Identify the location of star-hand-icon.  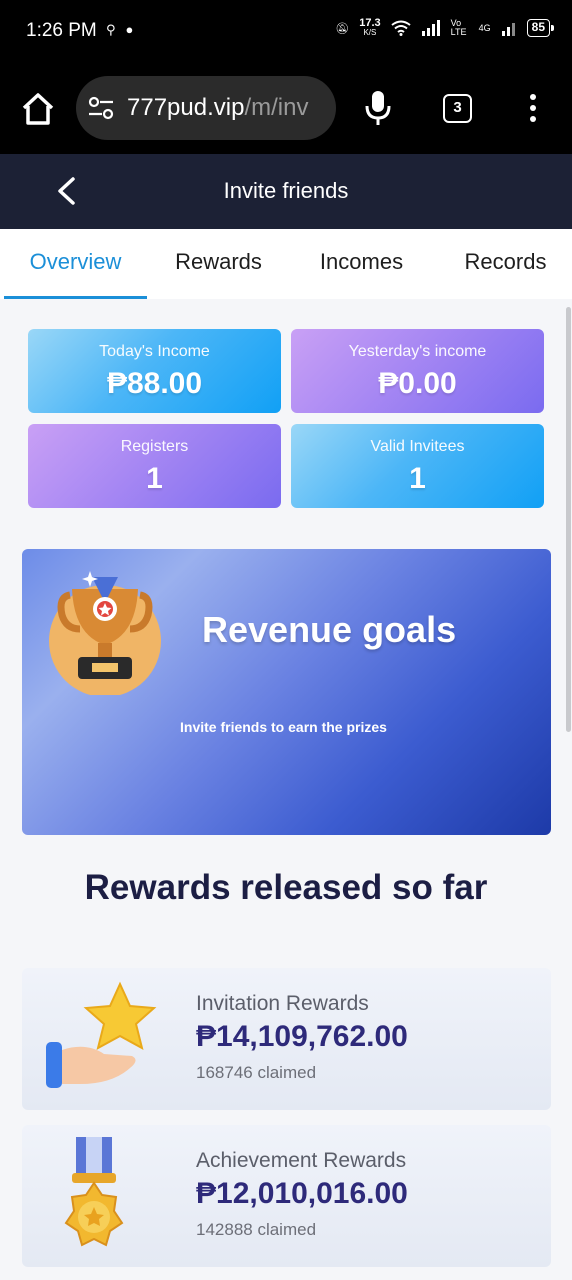
(101, 1034).